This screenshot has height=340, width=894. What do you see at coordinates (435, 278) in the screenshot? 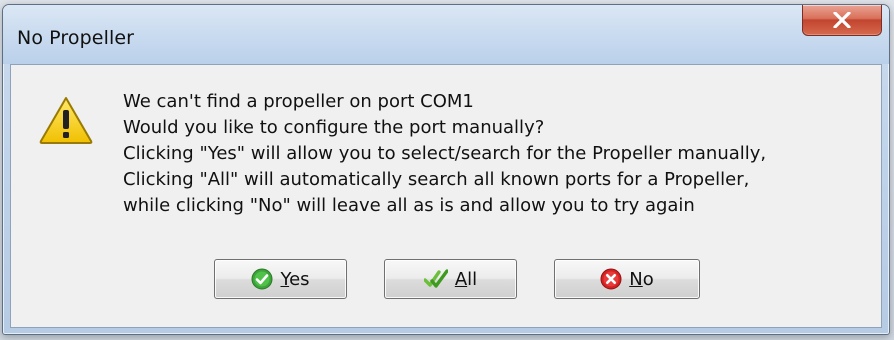
I see `green-double-check-icon` at bounding box center [435, 278].